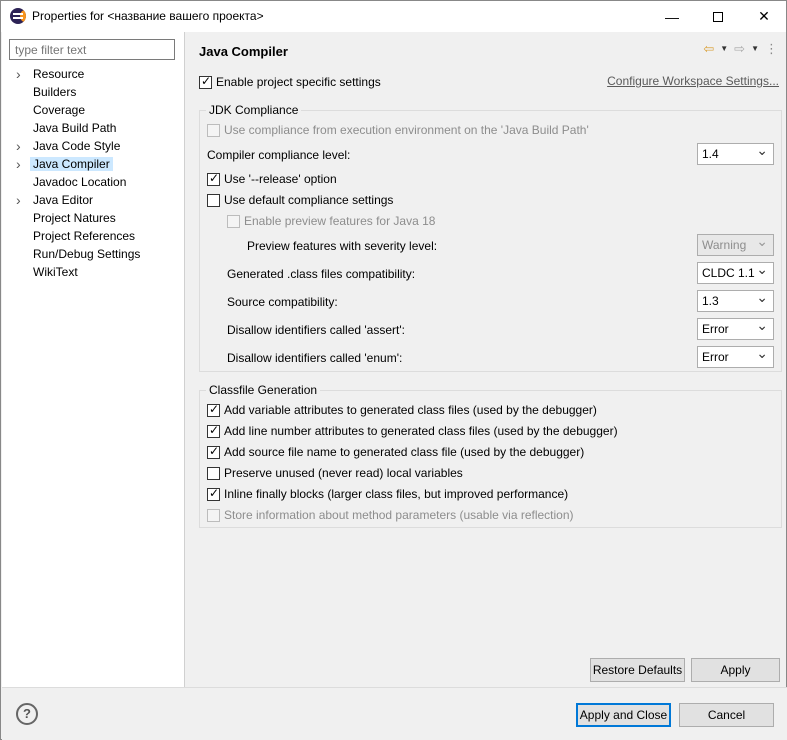 The height and width of the screenshot is (740, 787). I want to click on use-release-checkbox, so click(213, 178).